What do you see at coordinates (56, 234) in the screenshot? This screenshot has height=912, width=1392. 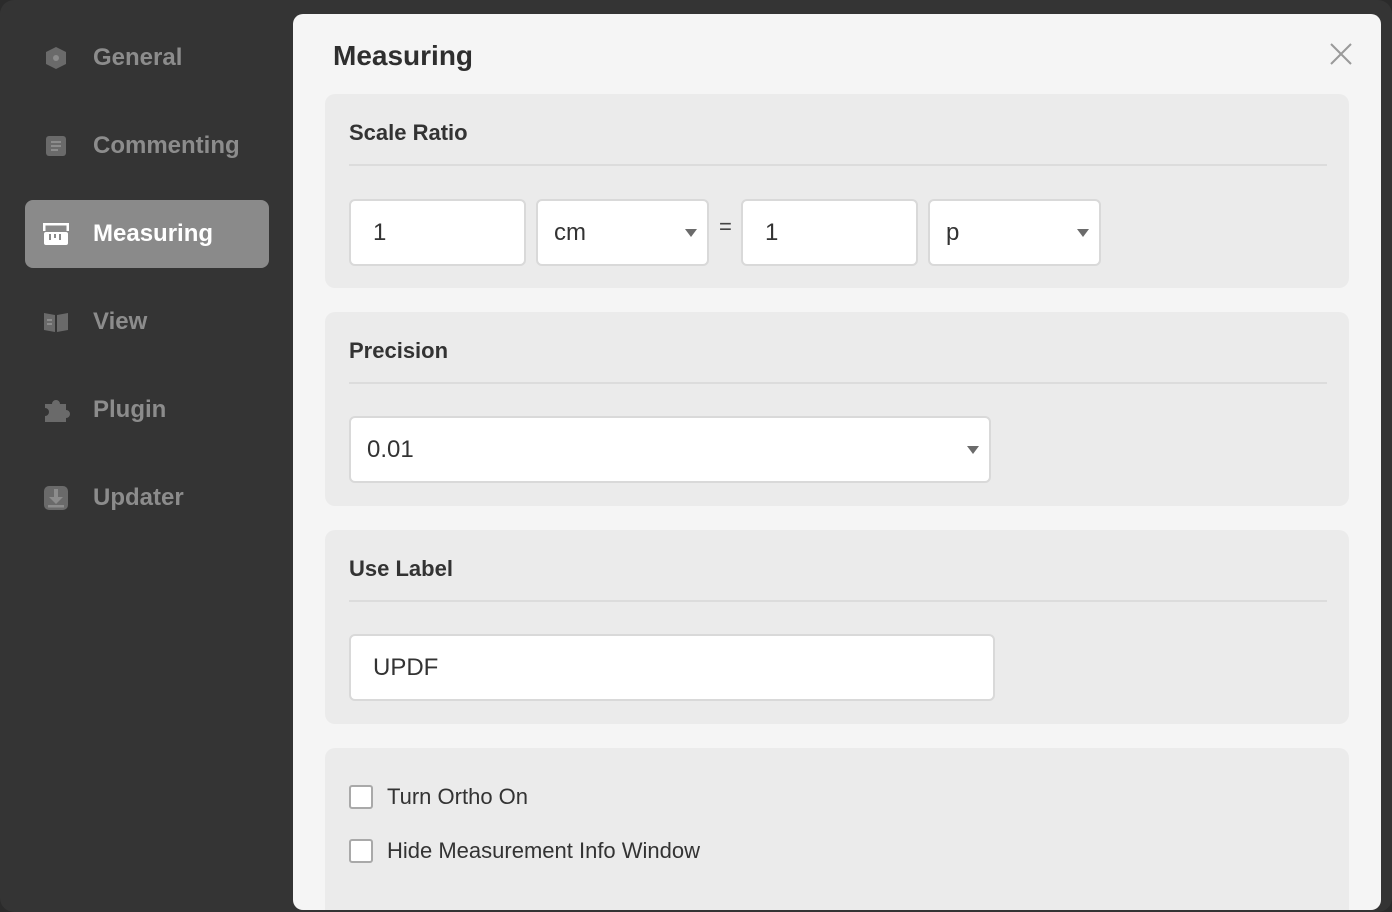 I see `ruler-icon` at bounding box center [56, 234].